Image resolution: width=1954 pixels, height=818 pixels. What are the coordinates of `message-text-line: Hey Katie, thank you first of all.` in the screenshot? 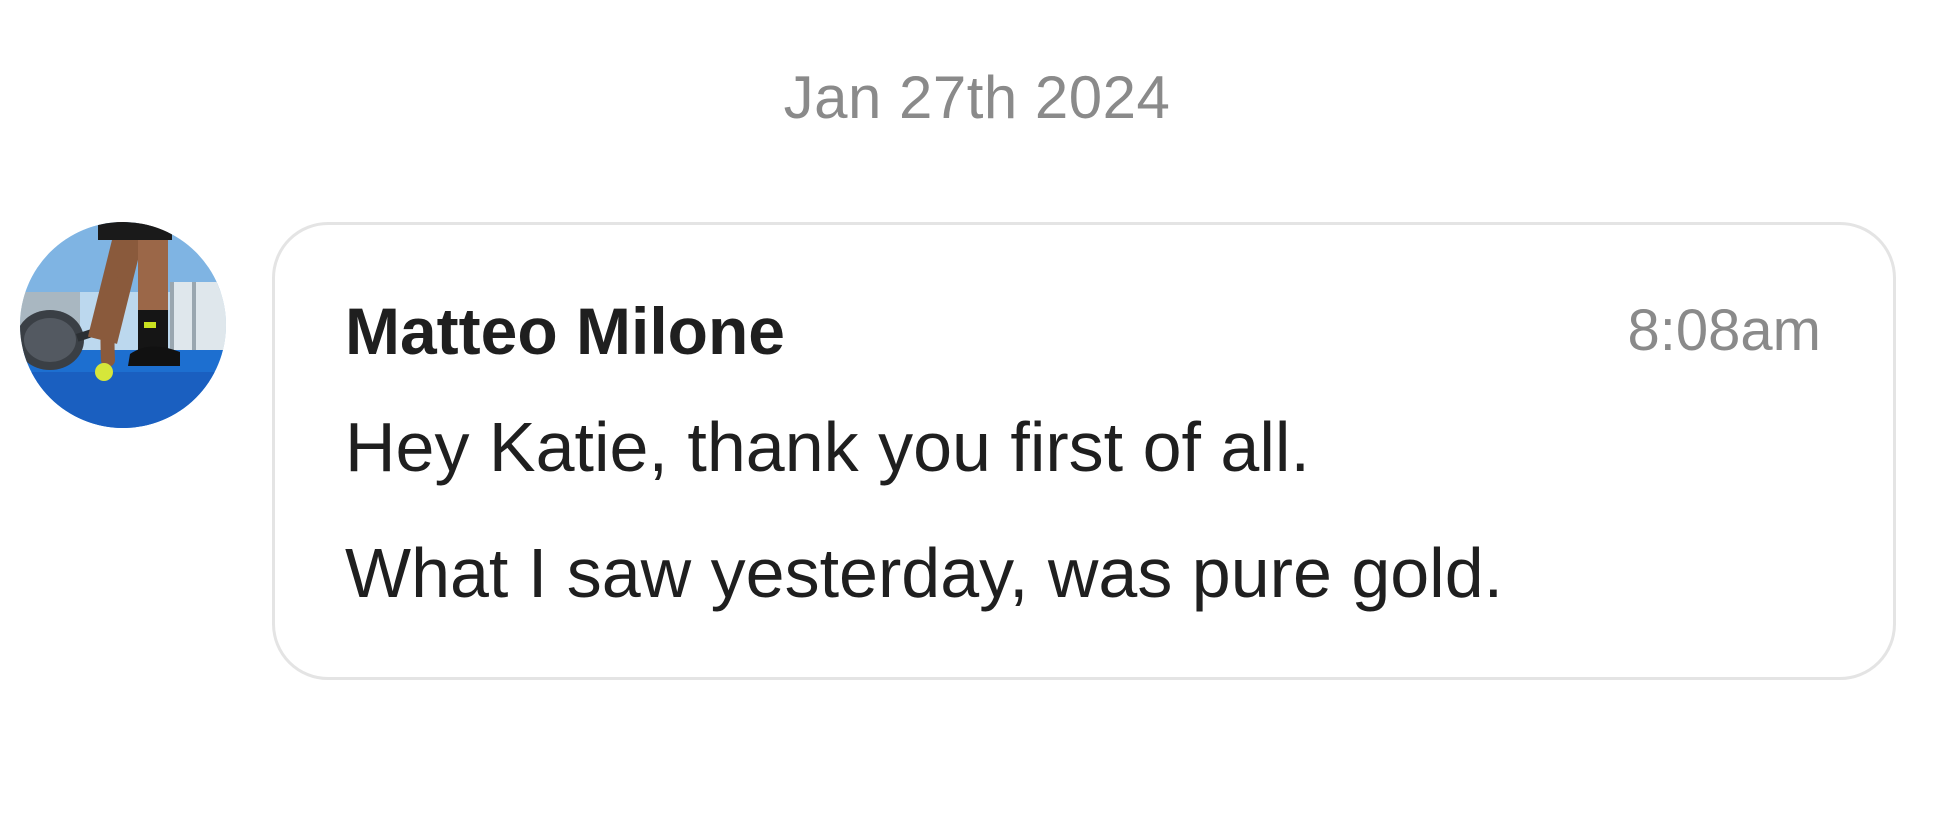 It's located at (827, 447).